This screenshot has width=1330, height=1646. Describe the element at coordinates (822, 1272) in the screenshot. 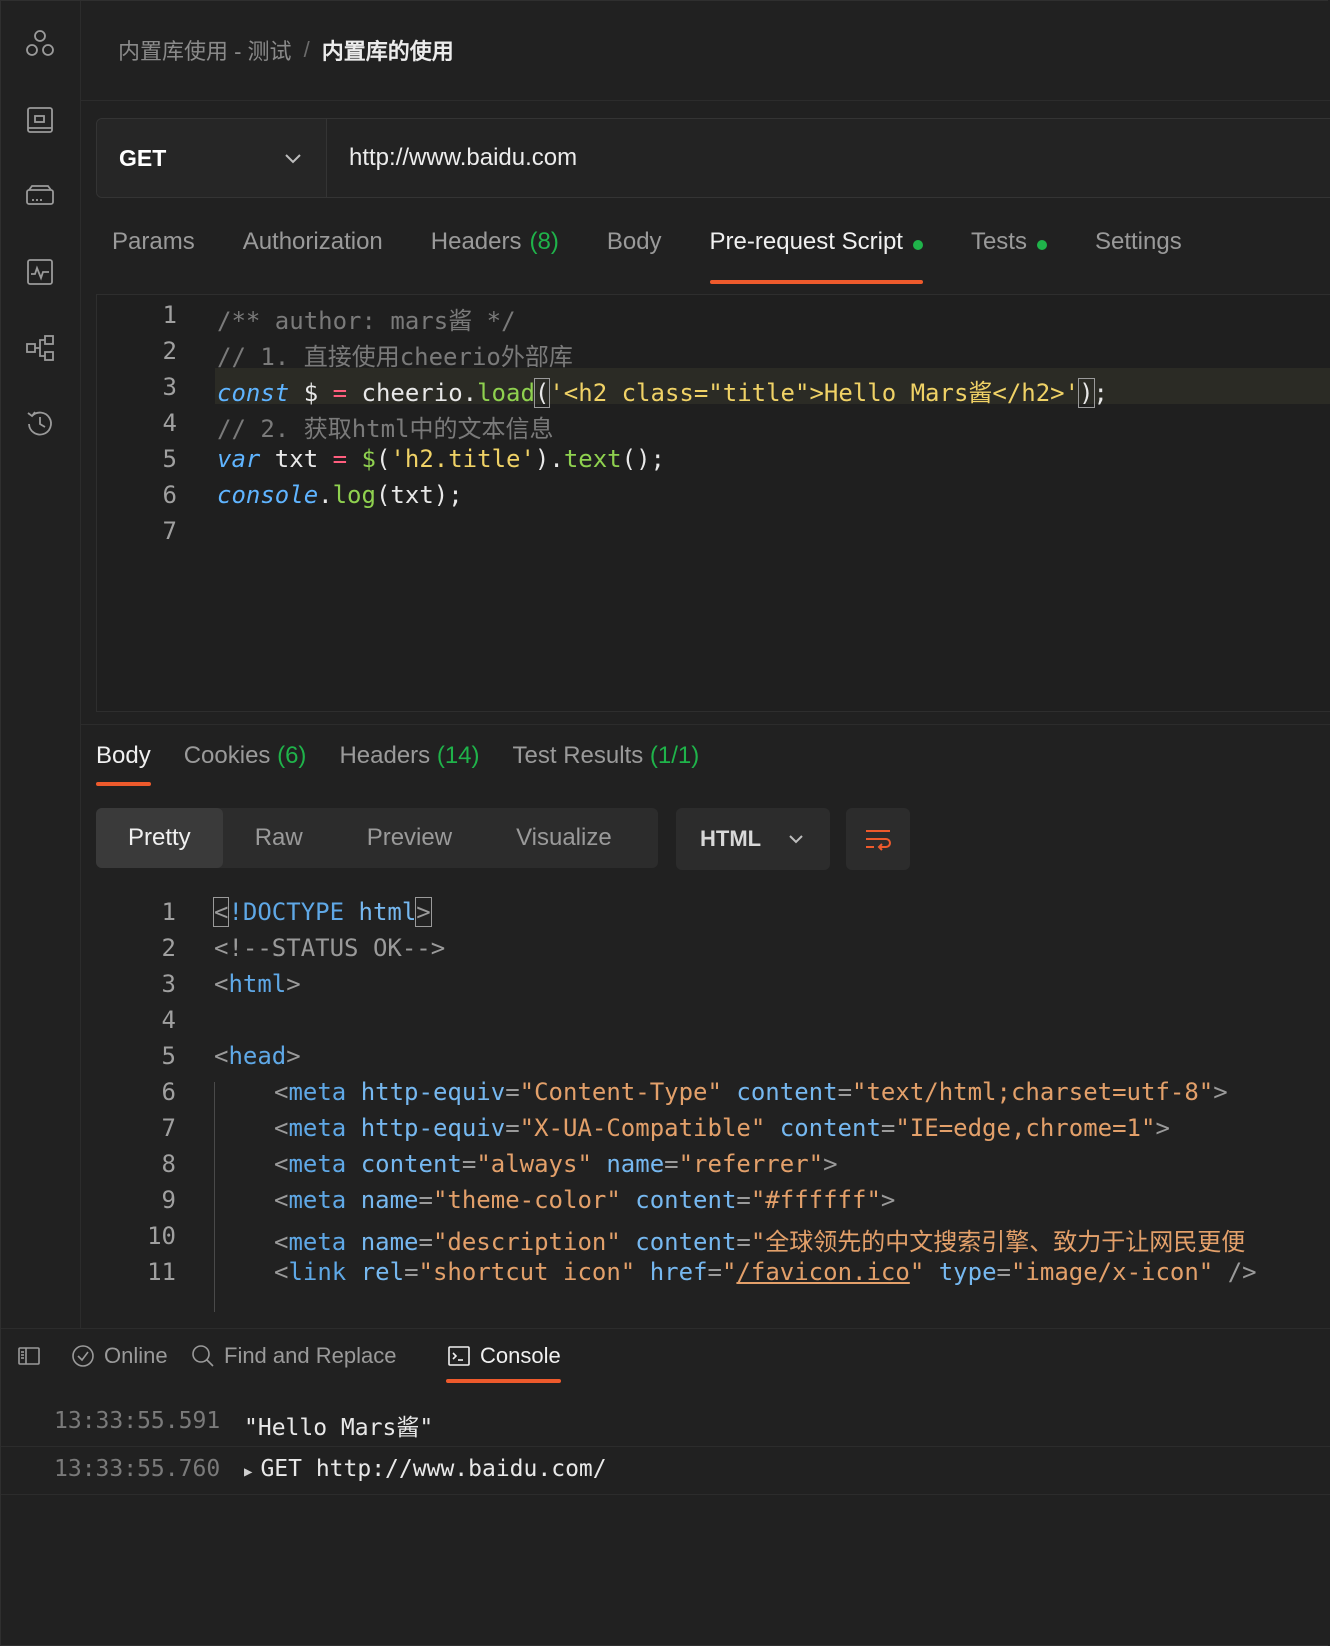

I see `favicon-link: /favicon.ico` at that location.